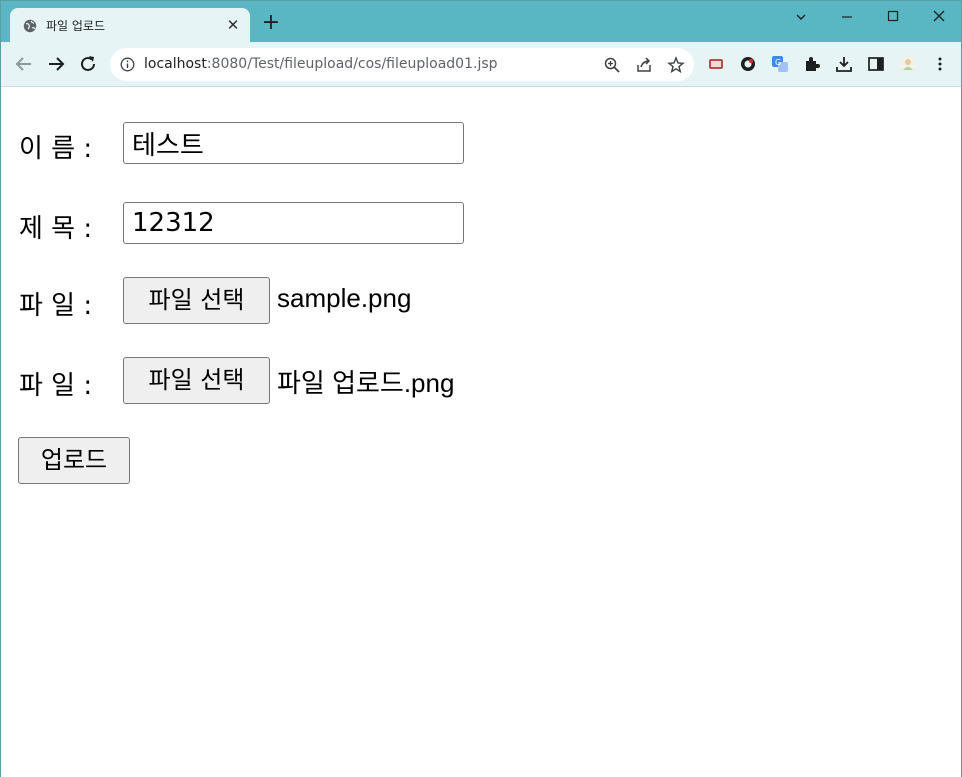  What do you see at coordinates (876, 64) in the screenshot?
I see `side-panel-icon` at bounding box center [876, 64].